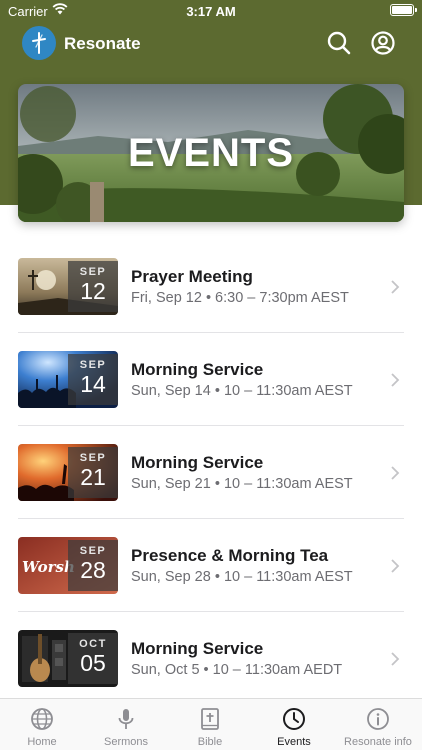 This screenshot has height=750, width=422. I want to click on tab-bible: Bible, so click(210, 724).